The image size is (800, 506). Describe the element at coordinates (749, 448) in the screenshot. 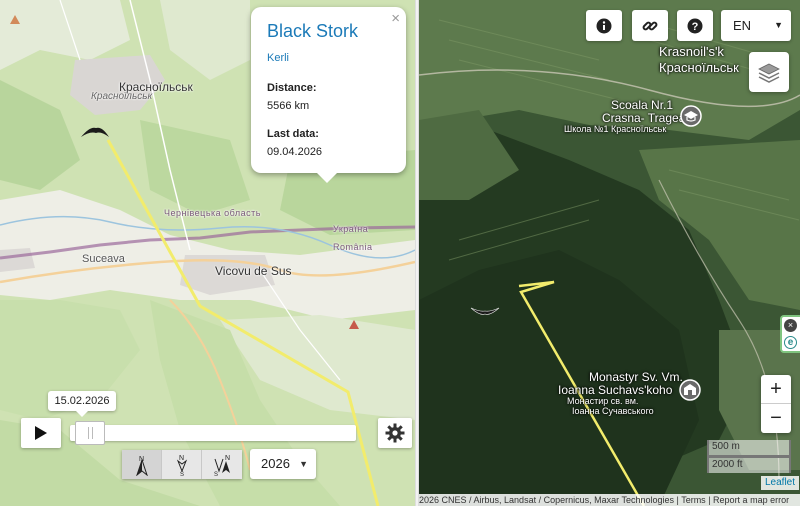

I see `scale-metric: 500 m` at that location.